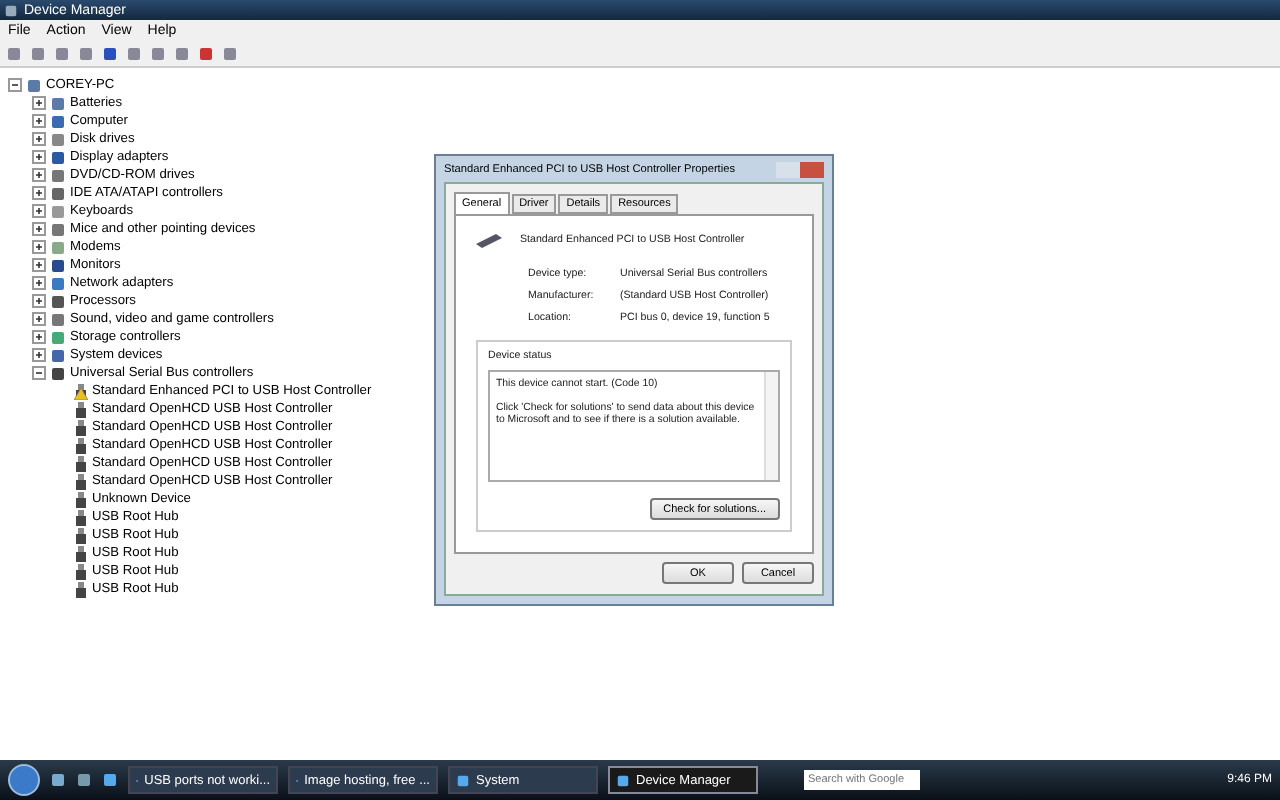  I want to click on warning-usb-icon, so click(81, 391).